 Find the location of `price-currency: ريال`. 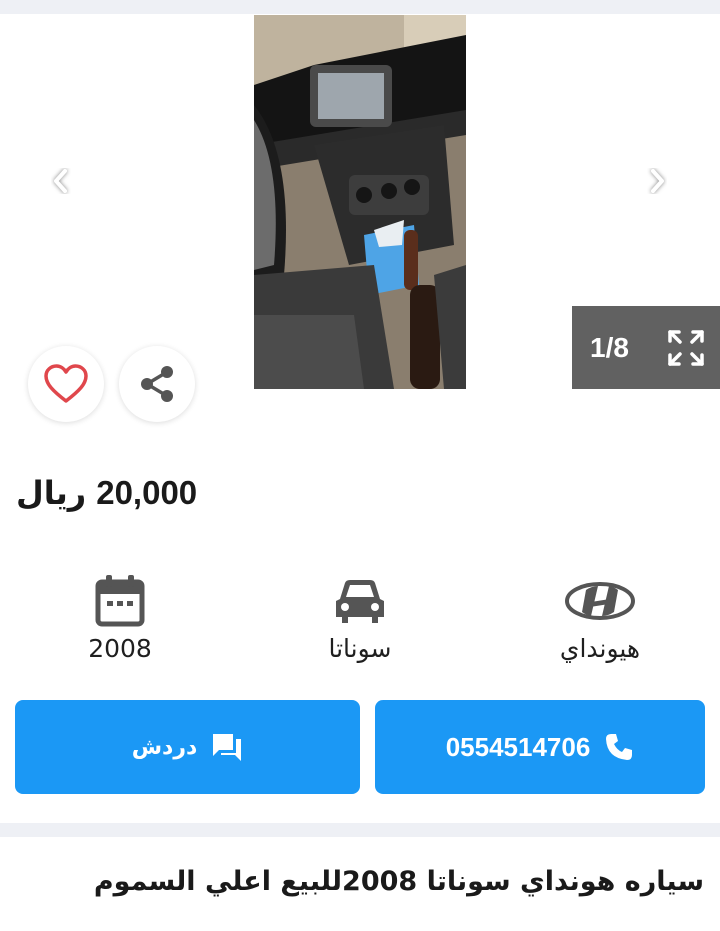

price-currency: ريال is located at coordinates (51, 493).